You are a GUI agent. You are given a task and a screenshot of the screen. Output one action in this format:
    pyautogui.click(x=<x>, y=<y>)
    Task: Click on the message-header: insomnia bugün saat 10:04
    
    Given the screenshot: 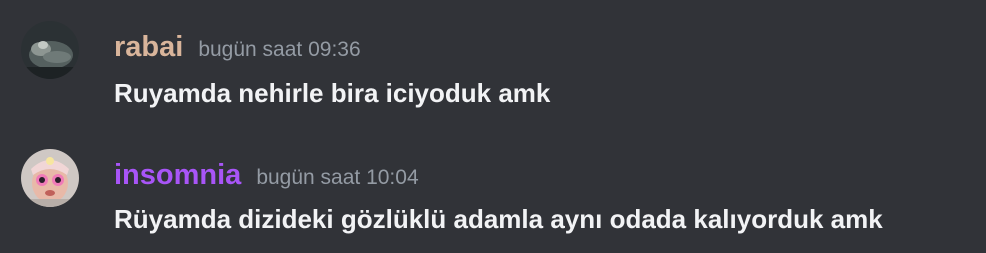 What is the action you would take?
    pyautogui.click(x=266, y=175)
    